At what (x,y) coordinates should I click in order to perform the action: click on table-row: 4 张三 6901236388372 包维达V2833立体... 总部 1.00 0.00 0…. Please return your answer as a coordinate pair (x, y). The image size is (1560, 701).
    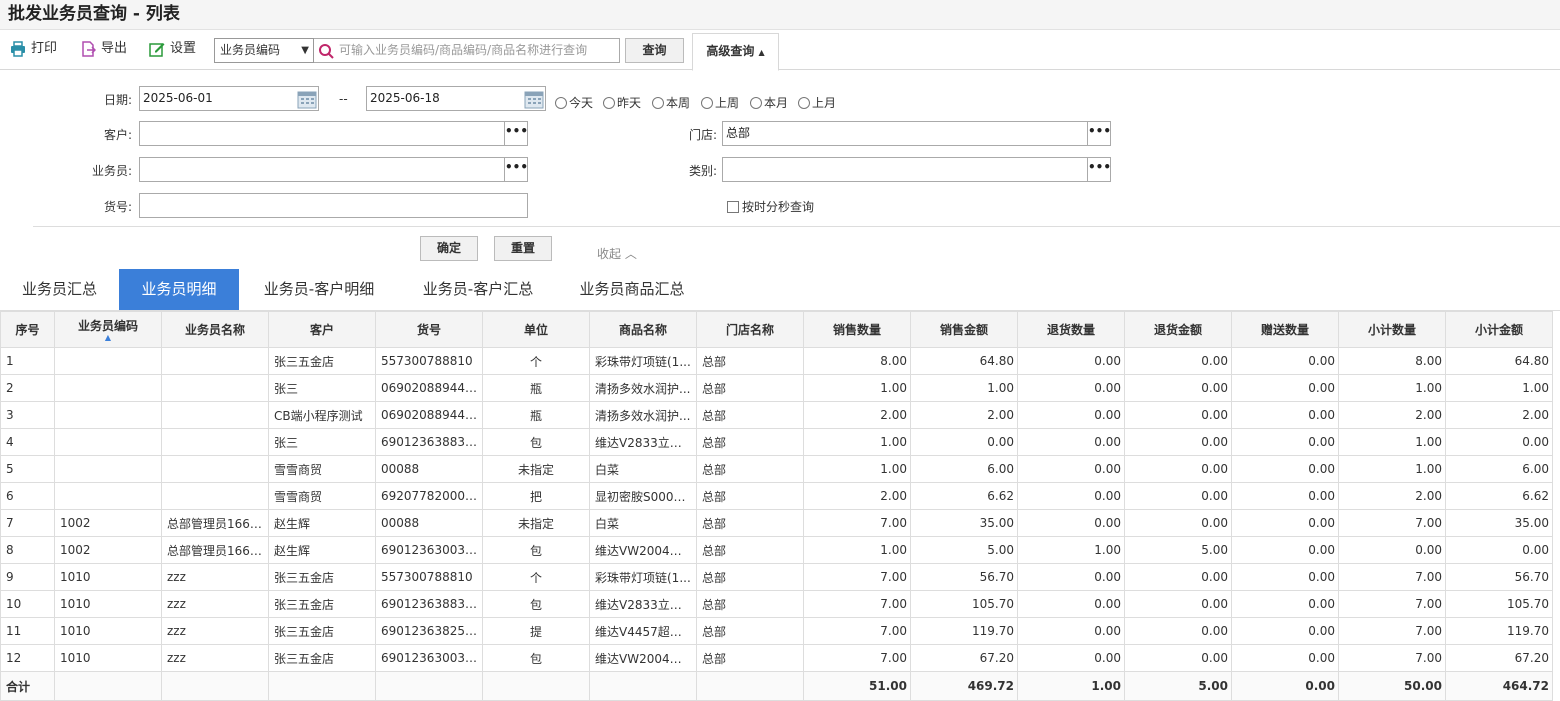
    Looking at the image, I should click on (776, 442).